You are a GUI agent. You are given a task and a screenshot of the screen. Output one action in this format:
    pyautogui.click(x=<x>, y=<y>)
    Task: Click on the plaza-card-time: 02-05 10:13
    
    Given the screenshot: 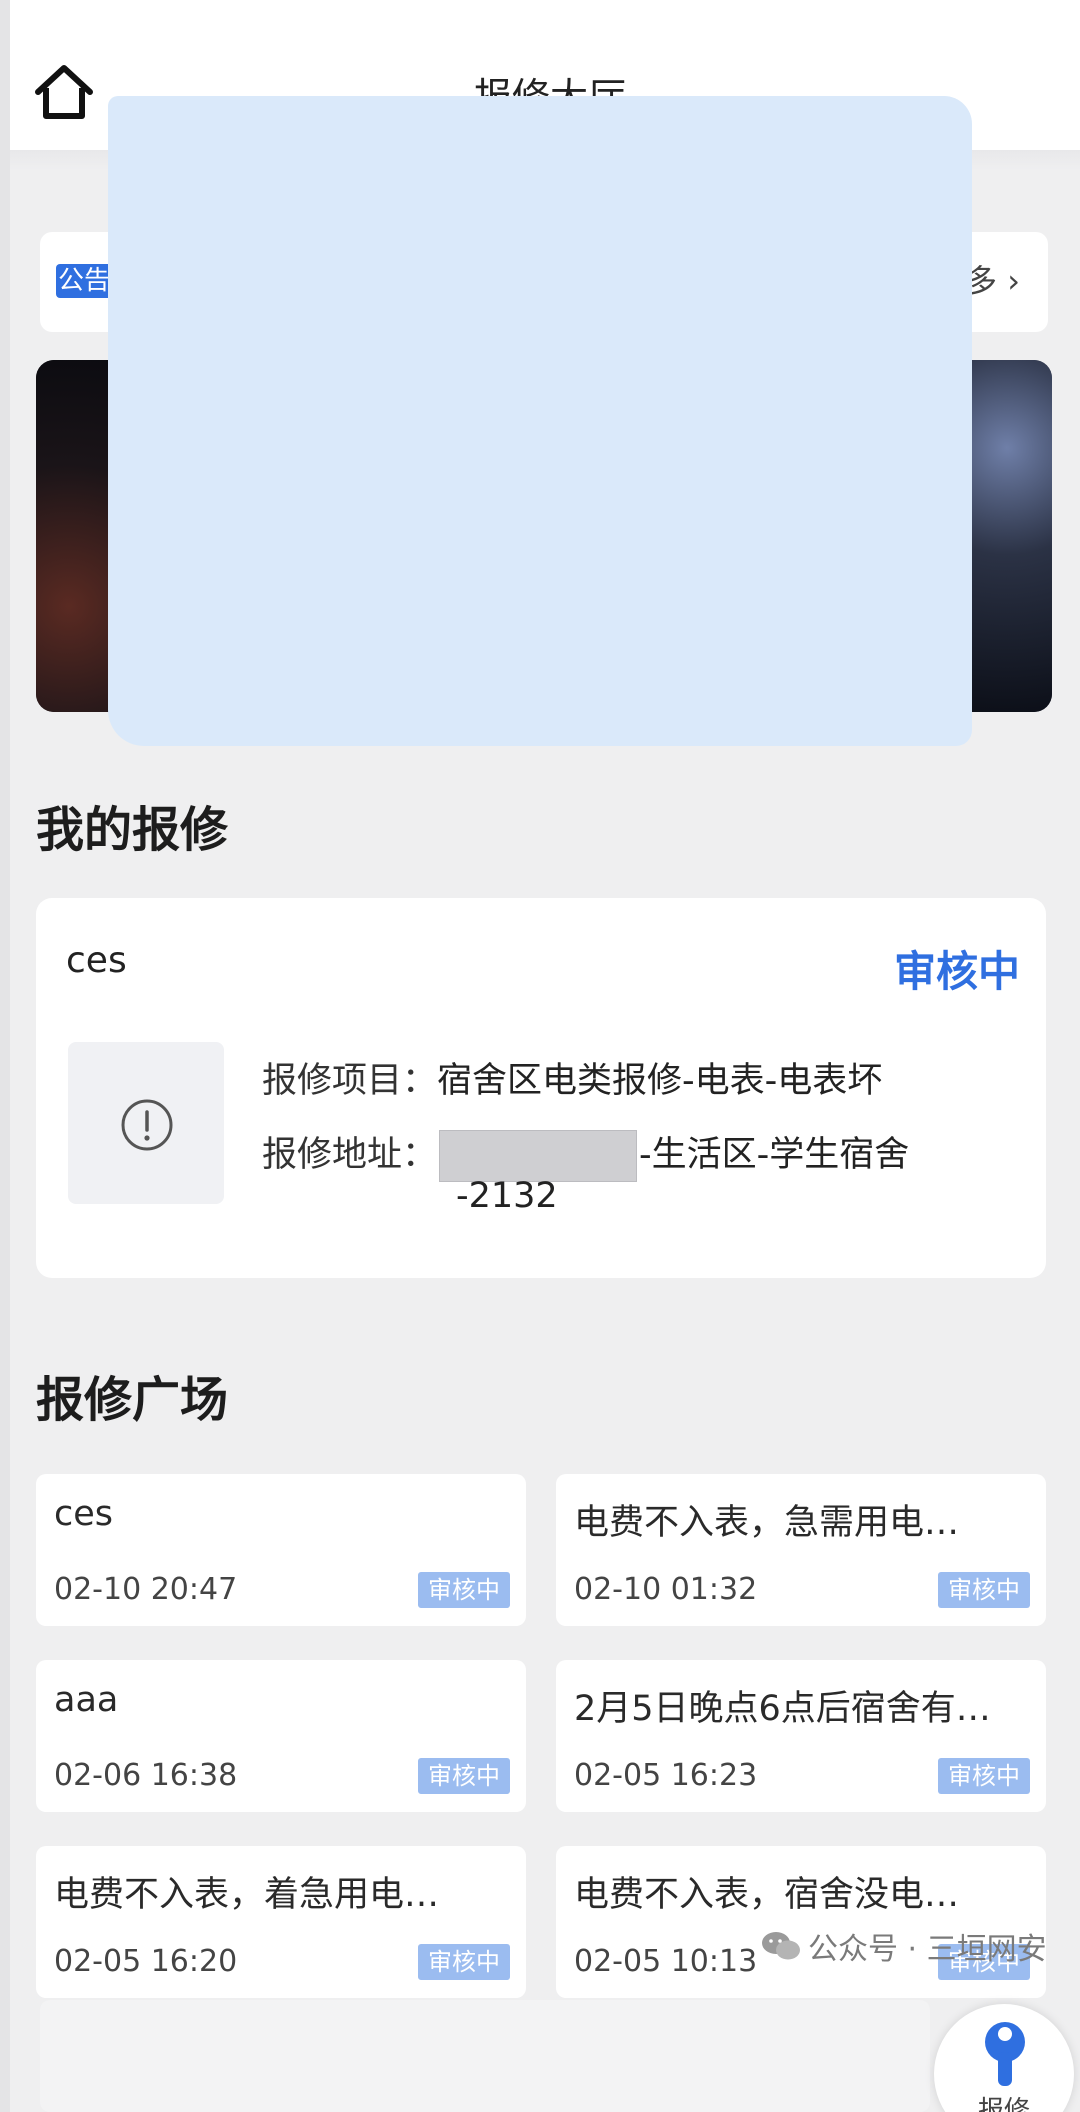 What is the action you would take?
    pyautogui.click(x=666, y=1961)
    